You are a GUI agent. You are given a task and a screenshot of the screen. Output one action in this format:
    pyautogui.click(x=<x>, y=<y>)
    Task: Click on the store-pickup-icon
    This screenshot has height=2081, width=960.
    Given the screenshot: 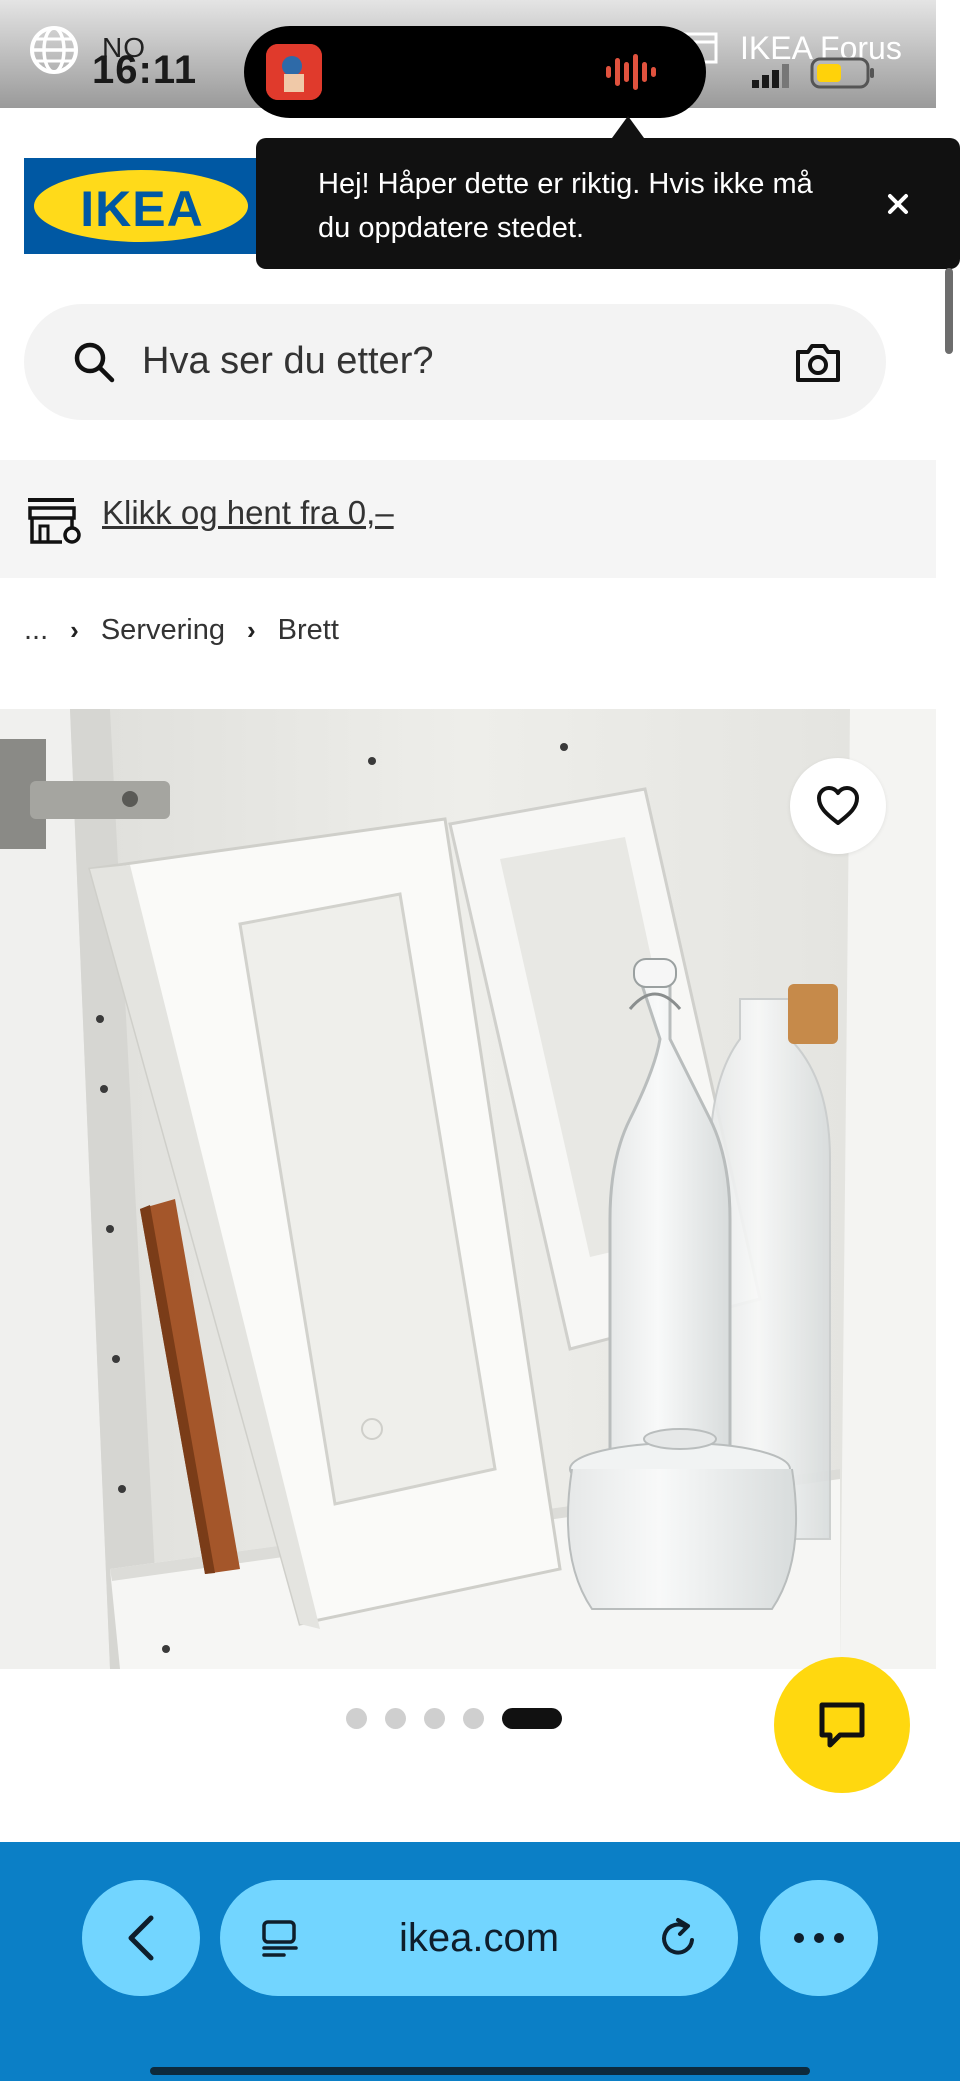 What is the action you would take?
    pyautogui.click(x=54, y=521)
    